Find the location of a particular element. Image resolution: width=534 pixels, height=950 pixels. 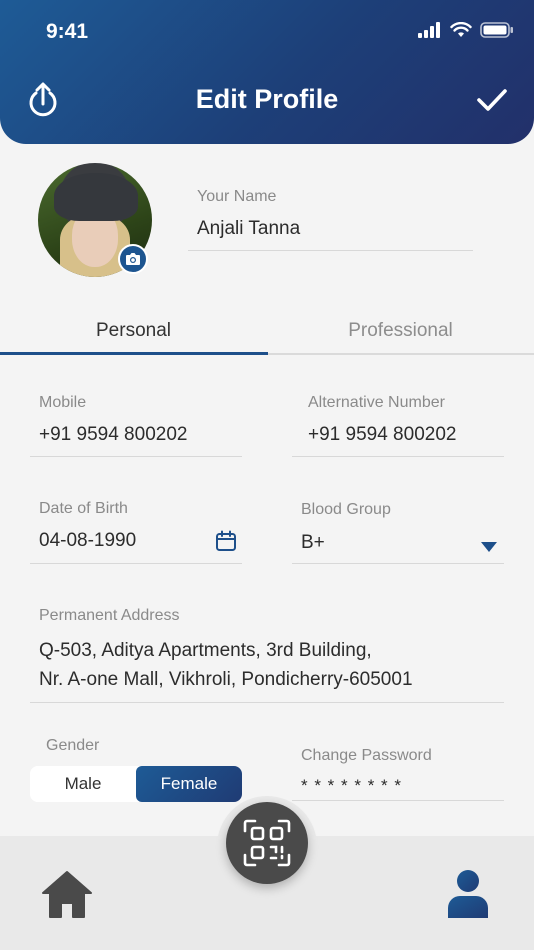

mobile-underline is located at coordinates (136, 456).